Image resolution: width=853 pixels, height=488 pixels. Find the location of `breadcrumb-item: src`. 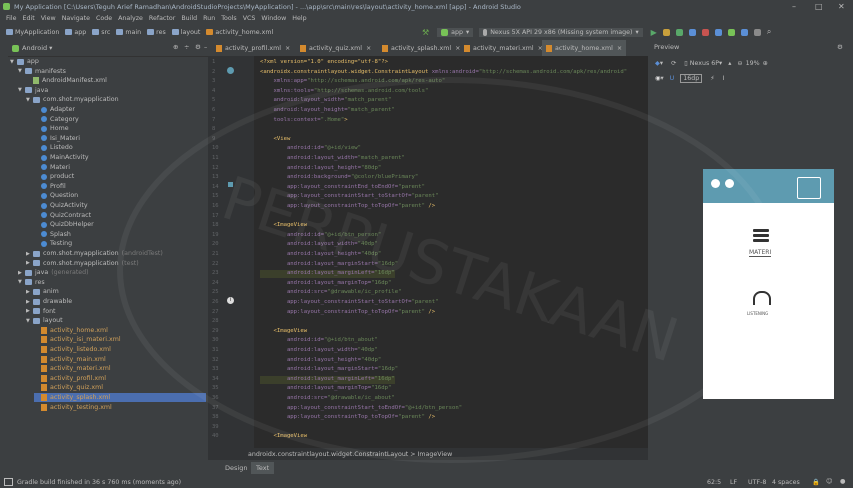

breadcrumb-item: src is located at coordinates (101, 32).